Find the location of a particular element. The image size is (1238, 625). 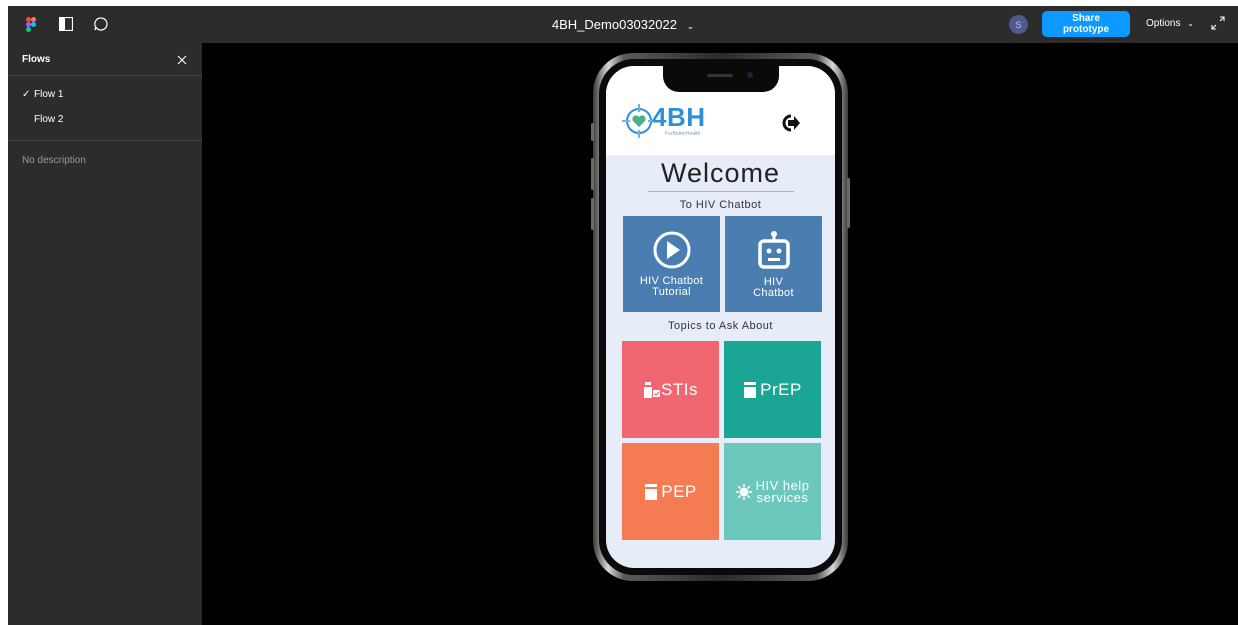

file-title-text: 4BH_Demo03032022 is located at coordinates (614, 24).